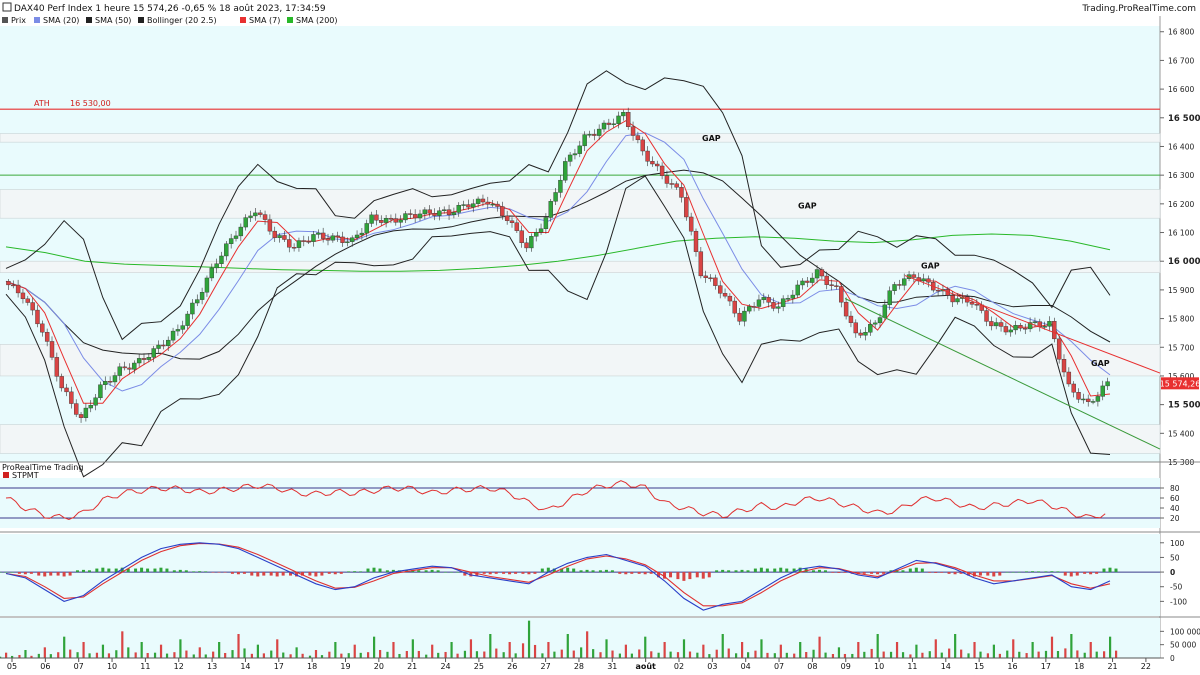 The image size is (1200, 675). Describe the element at coordinates (512, 666) in the screenshot. I see `time-tick-label: 26` at that location.